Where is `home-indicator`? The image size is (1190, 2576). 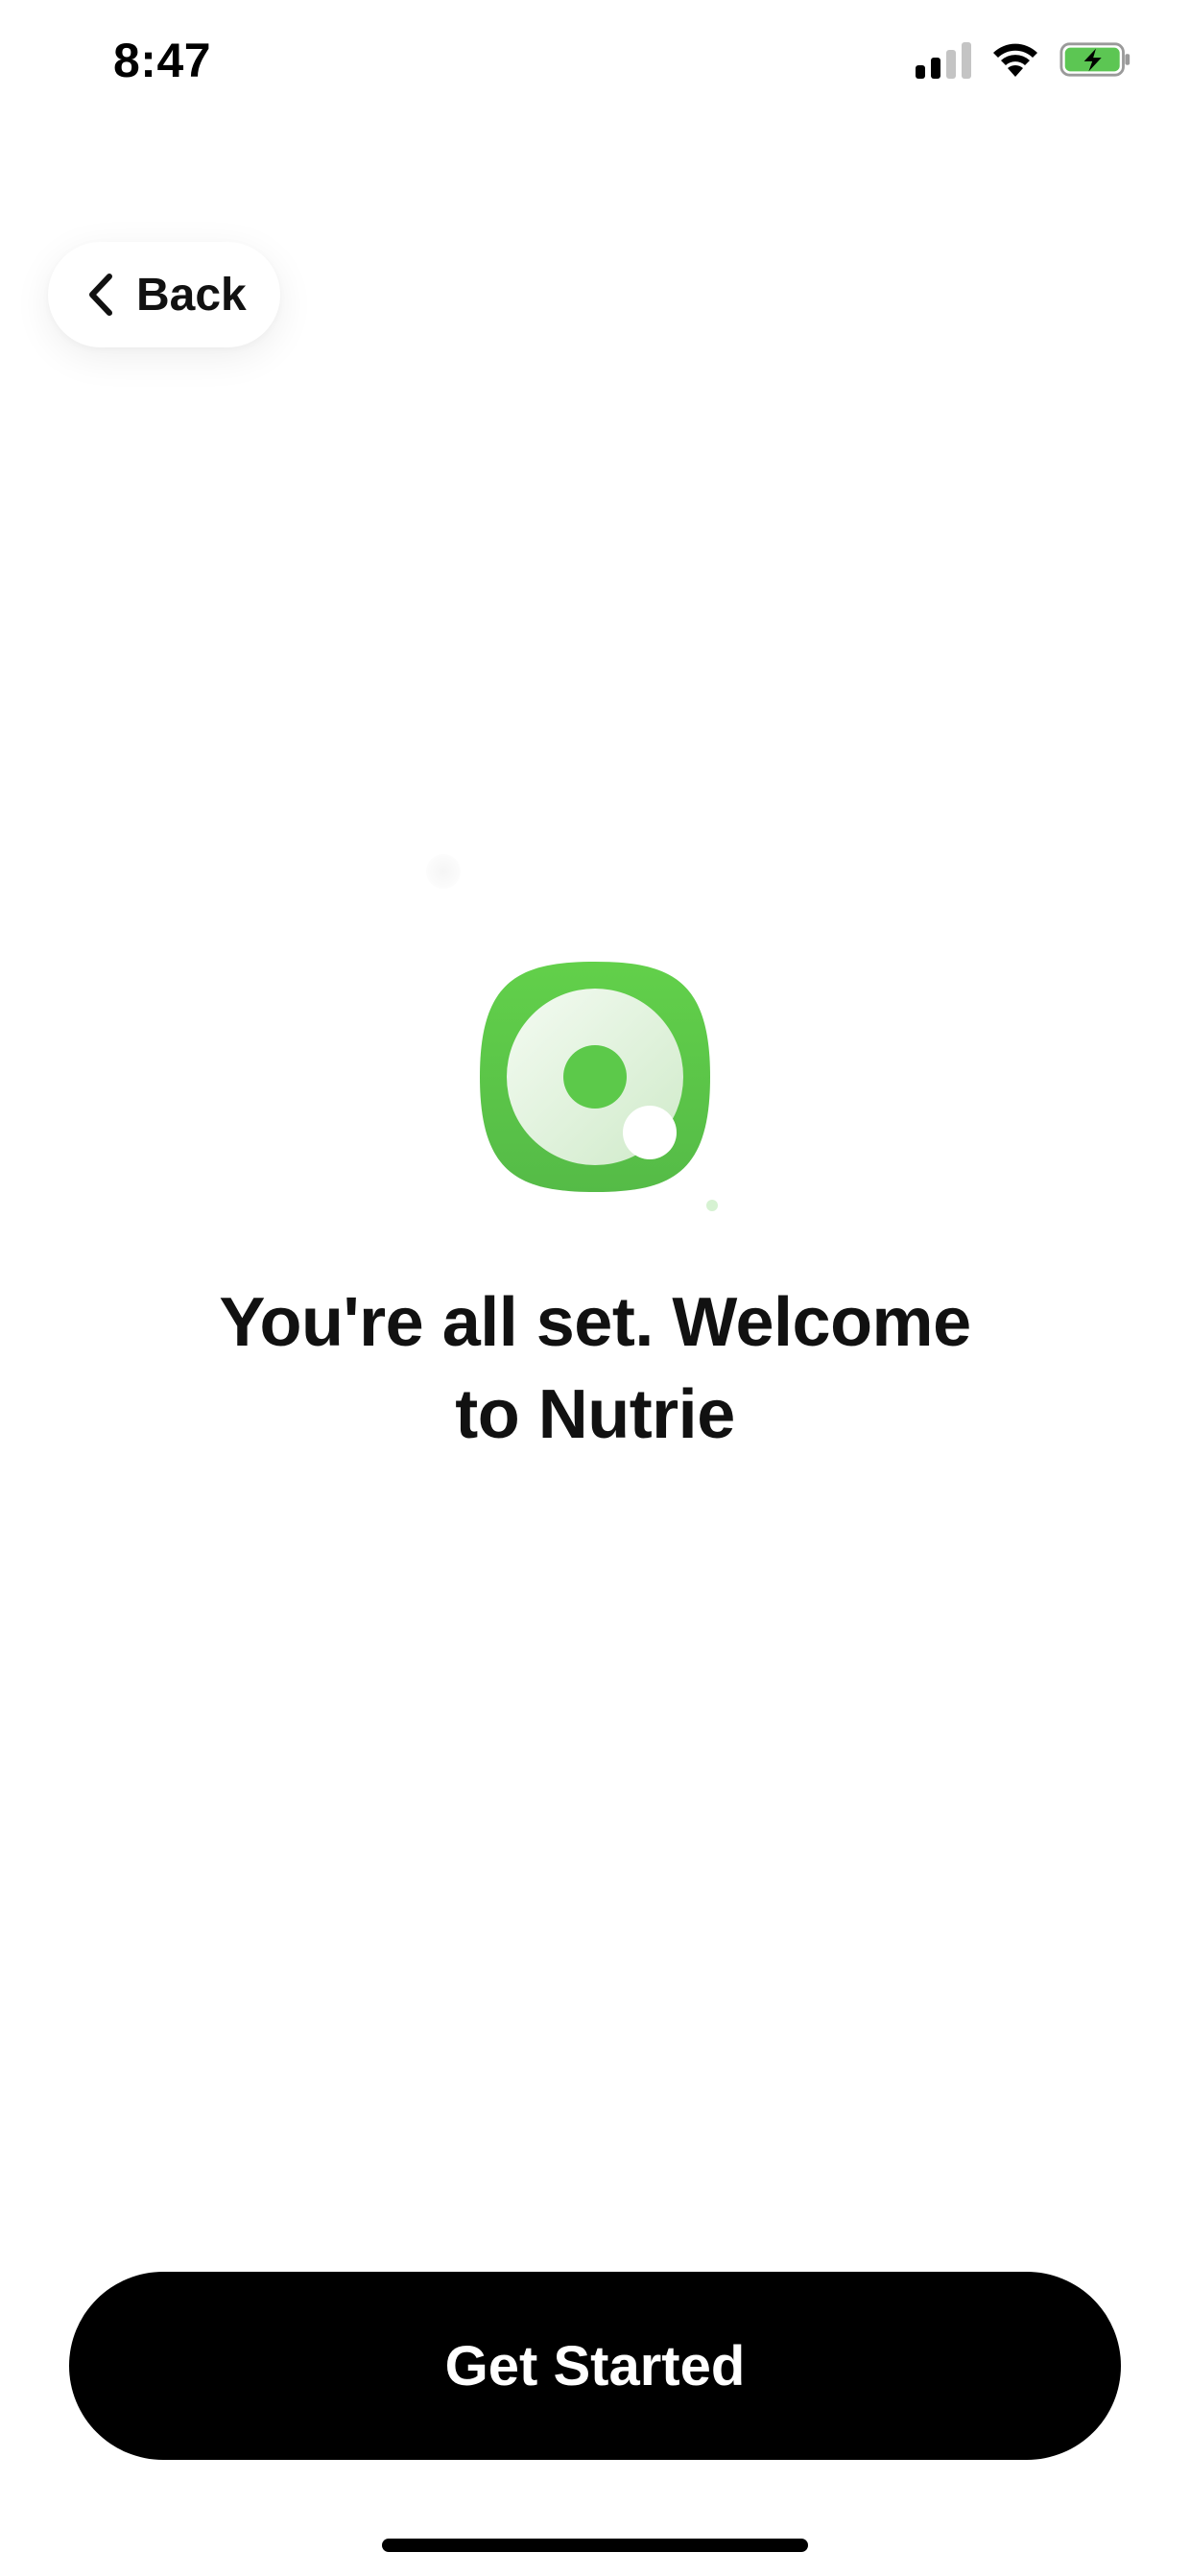
home-indicator is located at coordinates (595, 2545).